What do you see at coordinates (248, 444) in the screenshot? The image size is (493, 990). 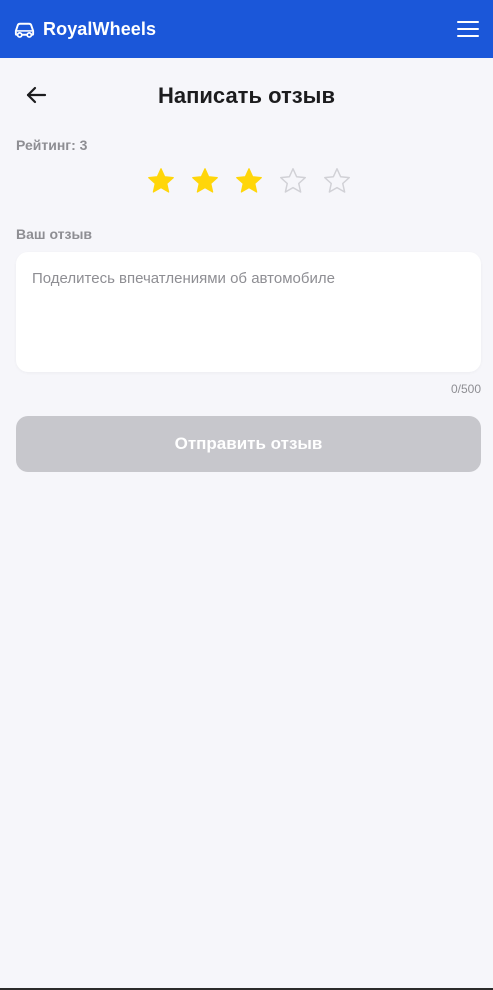 I see `submit-review-button: Отправить отзыв` at bounding box center [248, 444].